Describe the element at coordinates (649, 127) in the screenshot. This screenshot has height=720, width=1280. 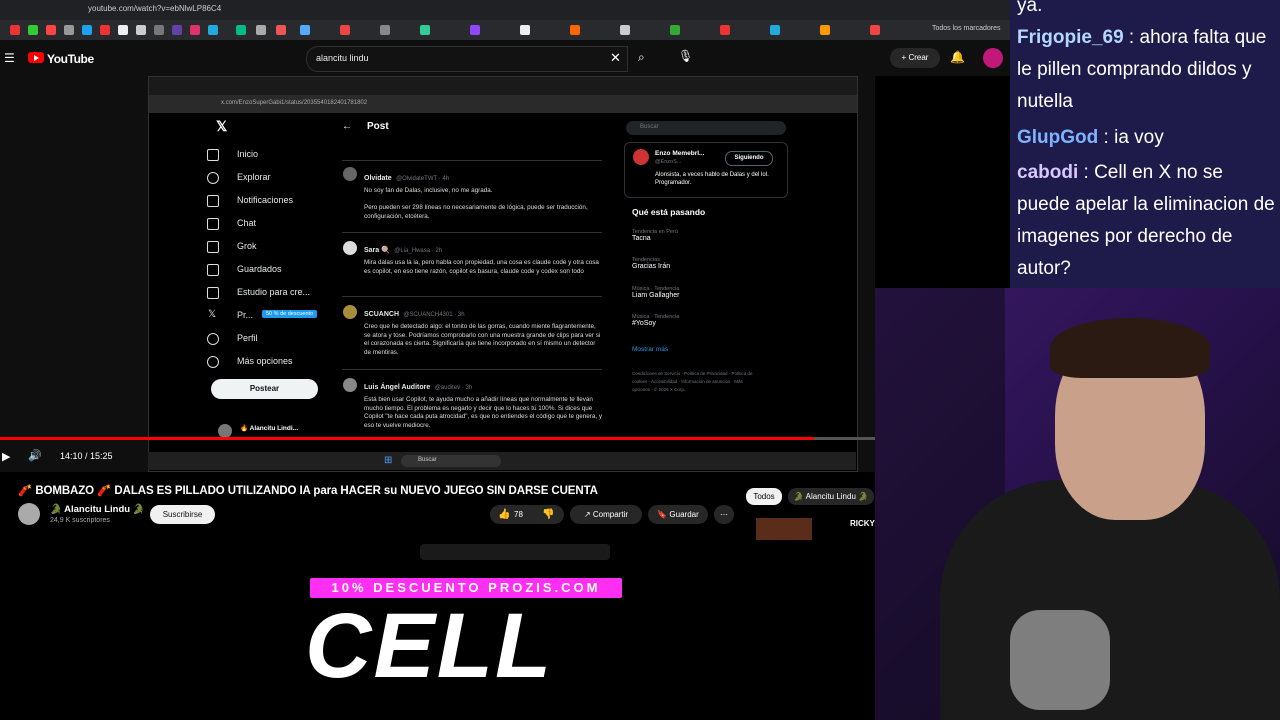
I see `x-search-input: Buscar` at that location.